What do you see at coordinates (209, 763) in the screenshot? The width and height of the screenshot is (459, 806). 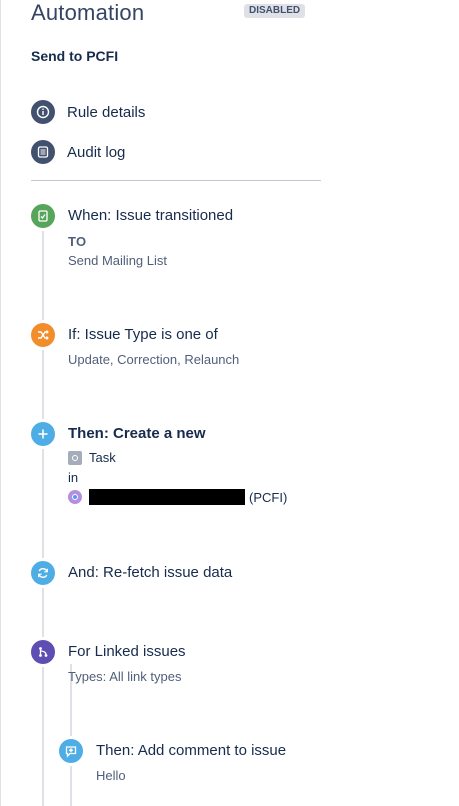 I see `add-comment-step: Then: Add comment to issue Hello` at bounding box center [209, 763].